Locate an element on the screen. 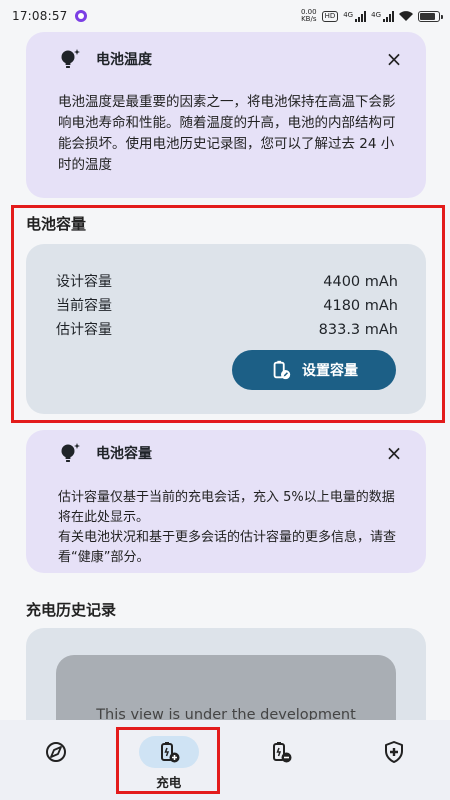 Image resolution: width=450 pixels, height=800 pixels. nav-item-charge: 充电 is located at coordinates (169, 760).